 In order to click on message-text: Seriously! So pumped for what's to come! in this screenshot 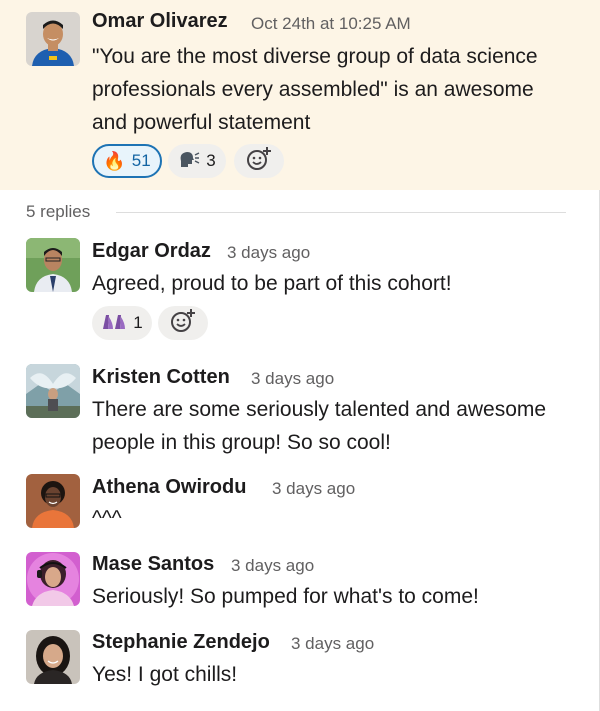, I will do `click(285, 596)`.